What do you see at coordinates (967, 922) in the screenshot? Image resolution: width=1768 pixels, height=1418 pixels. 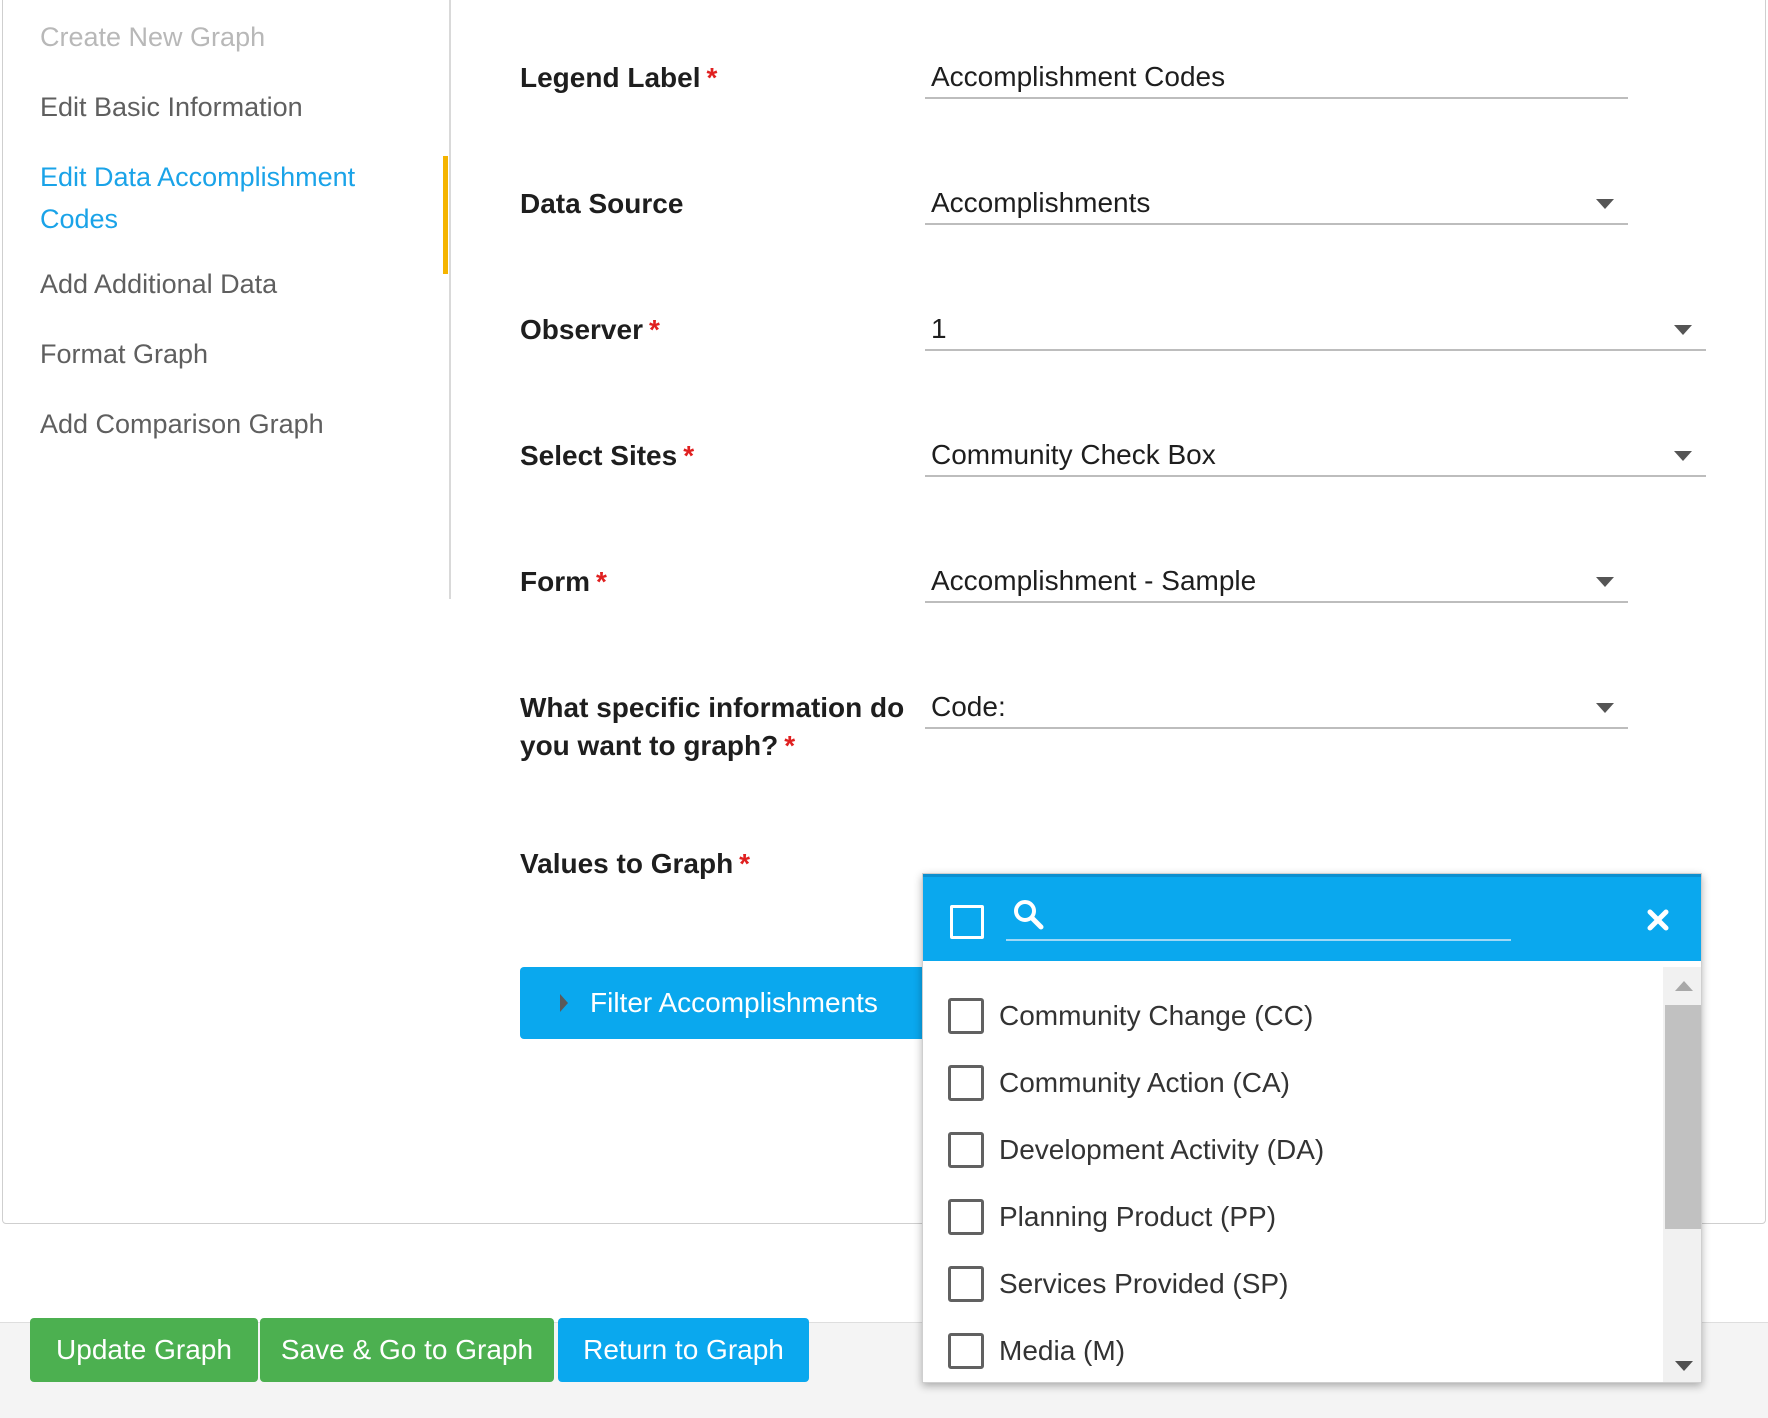 I see `select-all-checkbox` at bounding box center [967, 922].